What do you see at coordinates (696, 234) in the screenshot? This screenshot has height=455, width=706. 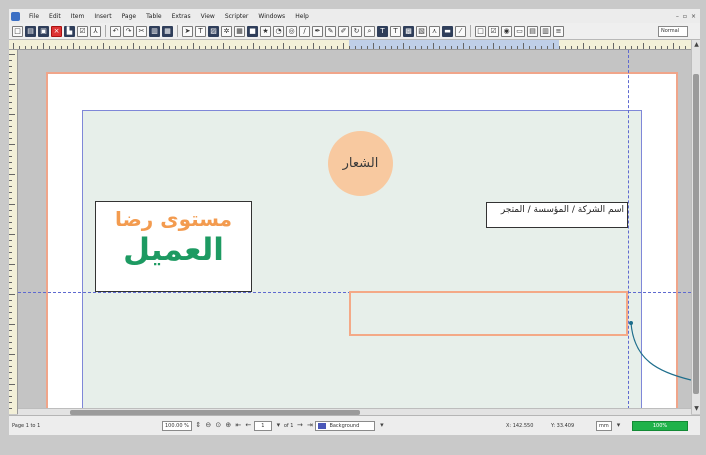 I see `vertical-scroll-thumb` at bounding box center [696, 234].